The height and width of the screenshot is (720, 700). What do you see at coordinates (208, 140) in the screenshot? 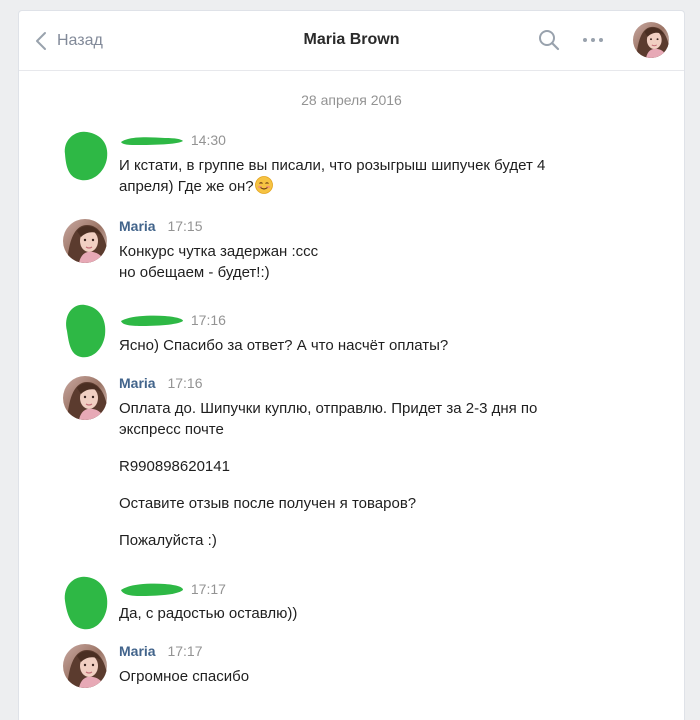
I see `message-time: 14:30` at bounding box center [208, 140].